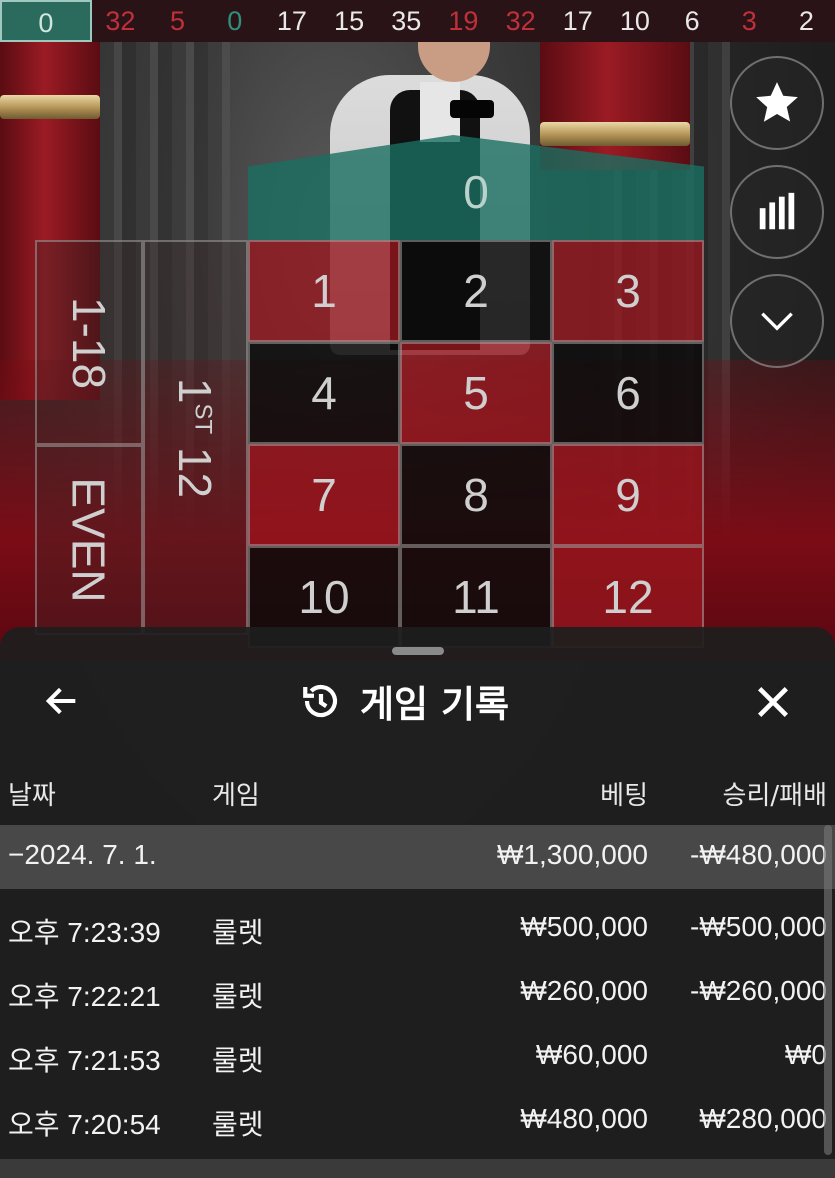 The width and height of the screenshot is (835, 1178). Describe the element at coordinates (195, 390) in the screenshot. I see `dozen-number: 1` at that location.